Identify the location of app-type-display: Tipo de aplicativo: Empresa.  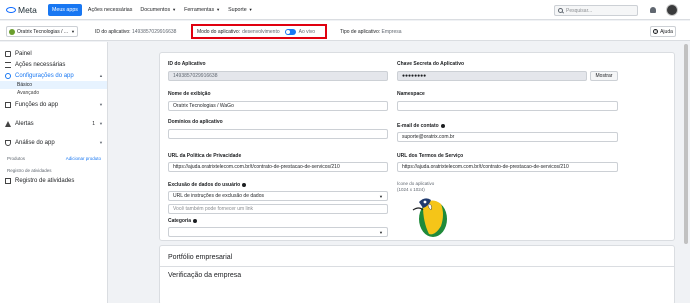
(371, 32).